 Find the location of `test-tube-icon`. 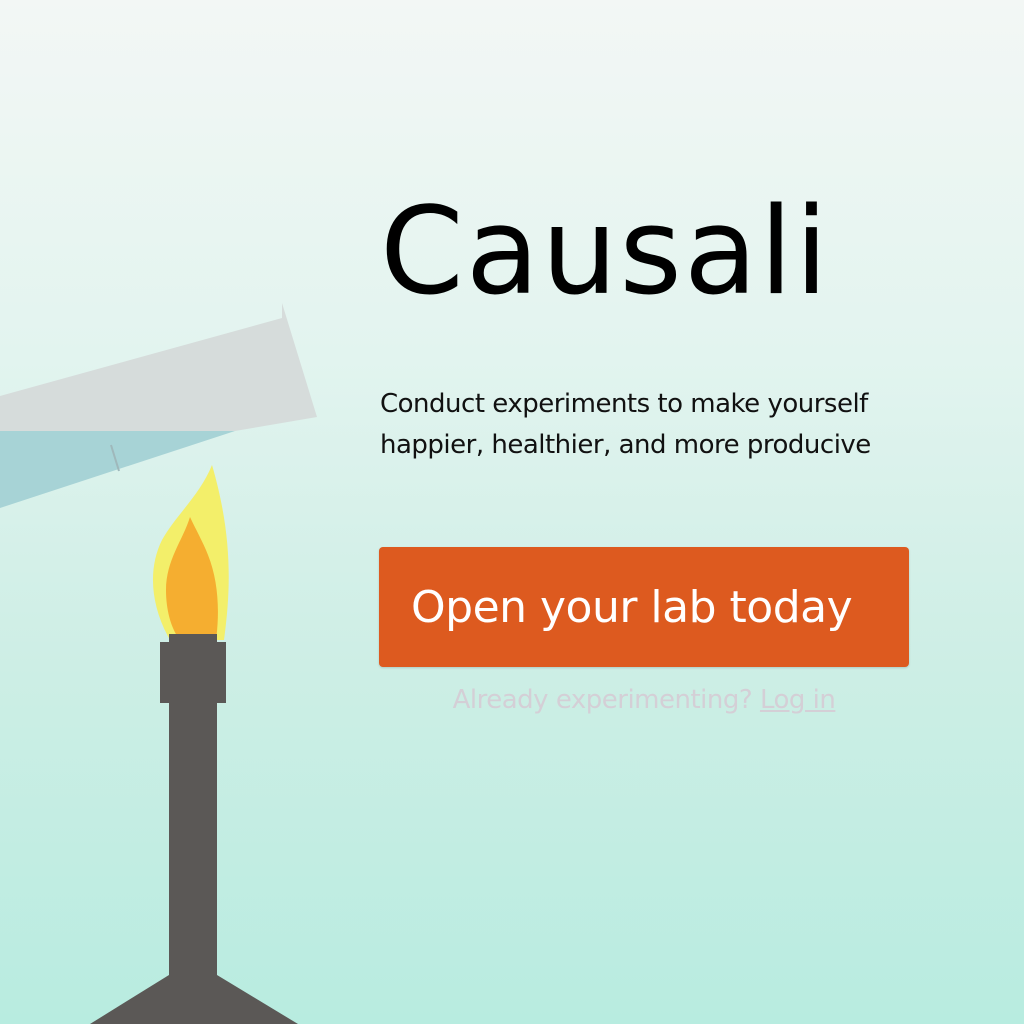

test-tube-icon is located at coordinates (158, 405).